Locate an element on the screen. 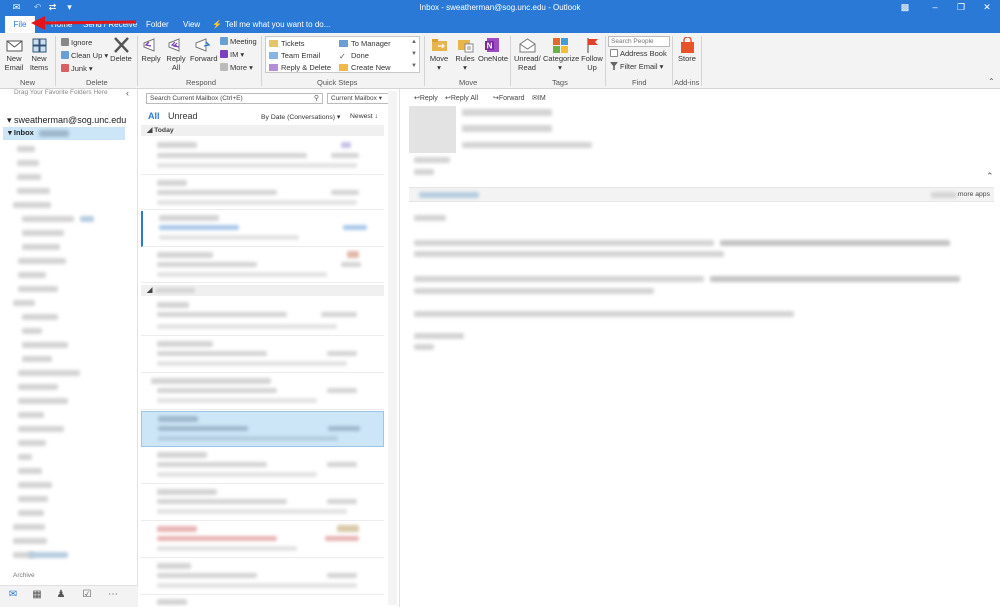  meeting-button: Meeting is located at coordinates (238, 42).